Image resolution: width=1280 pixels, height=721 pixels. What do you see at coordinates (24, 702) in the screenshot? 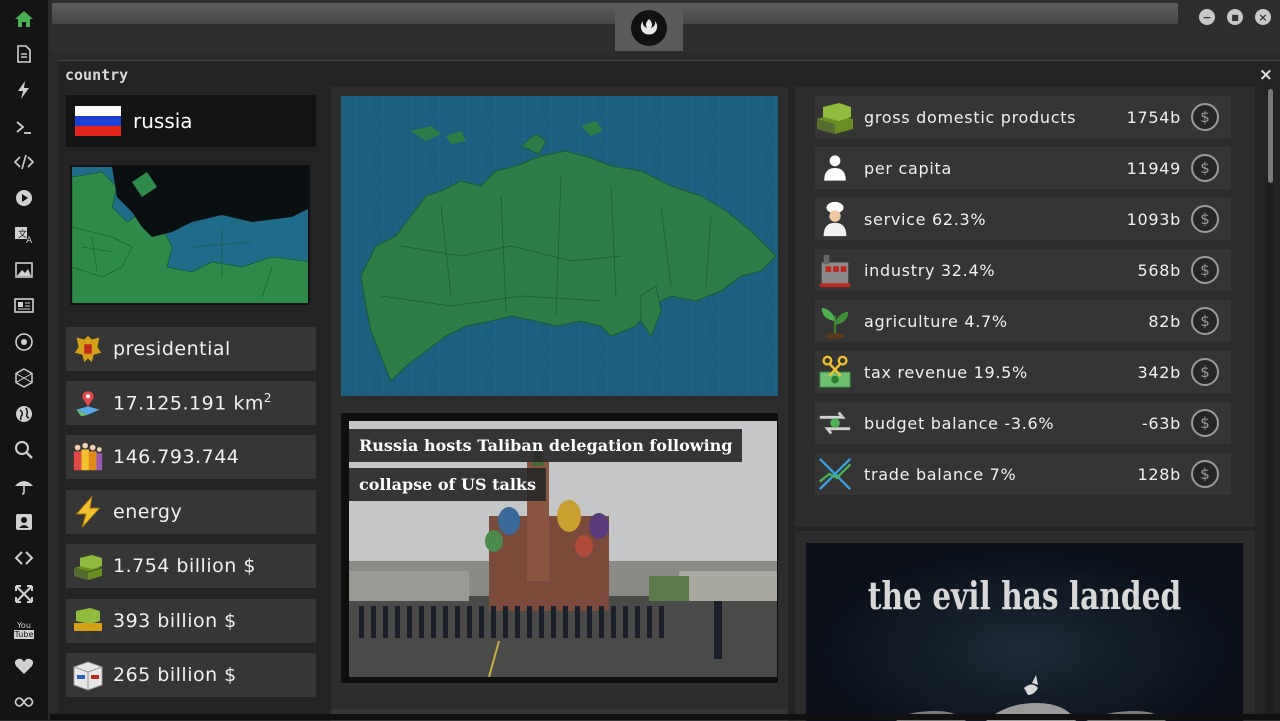
I see `infinity-icon` at bounding box center [24, 702].